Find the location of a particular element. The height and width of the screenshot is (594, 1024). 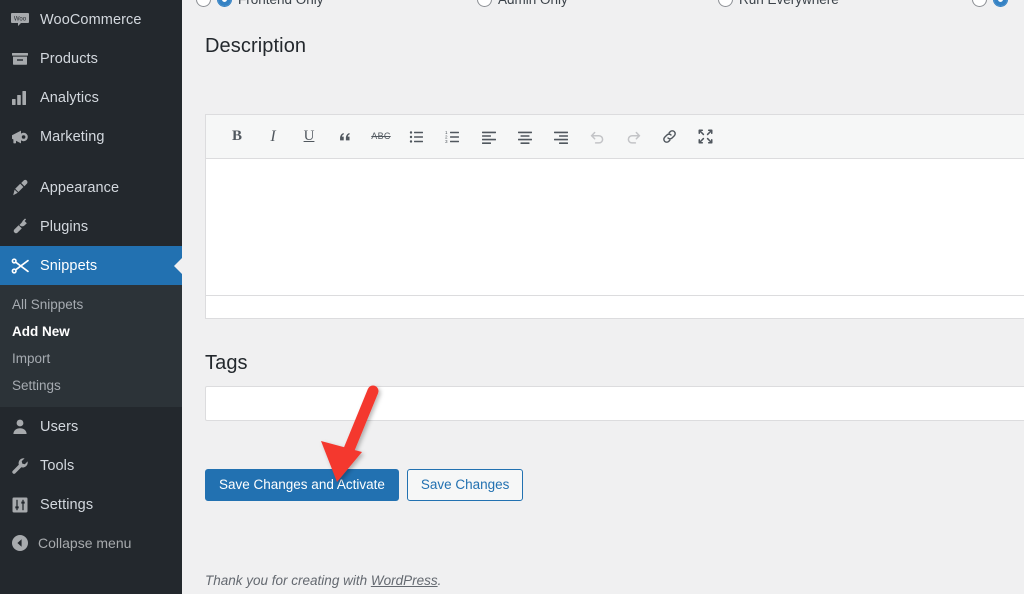

sidebar-item-label: WooCommerce is located at coordinates (91, 19).